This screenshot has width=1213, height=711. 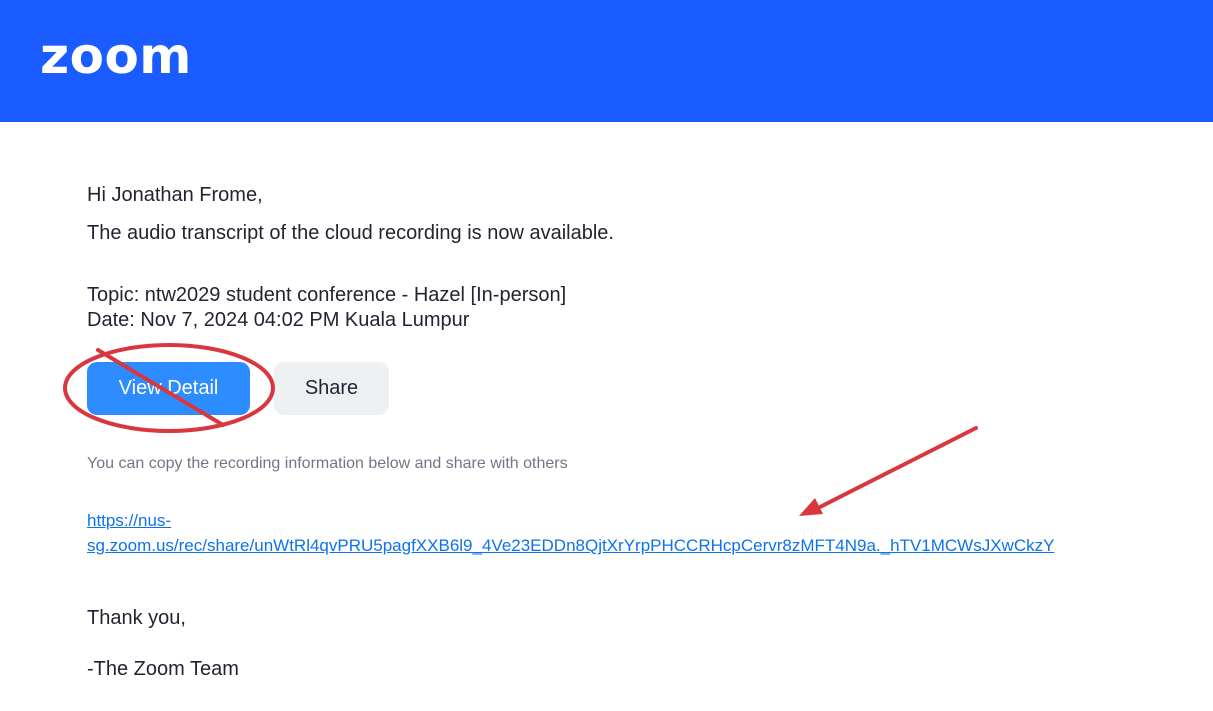 What do you see at coordinates (136, 618) in the screenshot?
I see `closing-text: Thank you,` at bounding box center [136, 618].